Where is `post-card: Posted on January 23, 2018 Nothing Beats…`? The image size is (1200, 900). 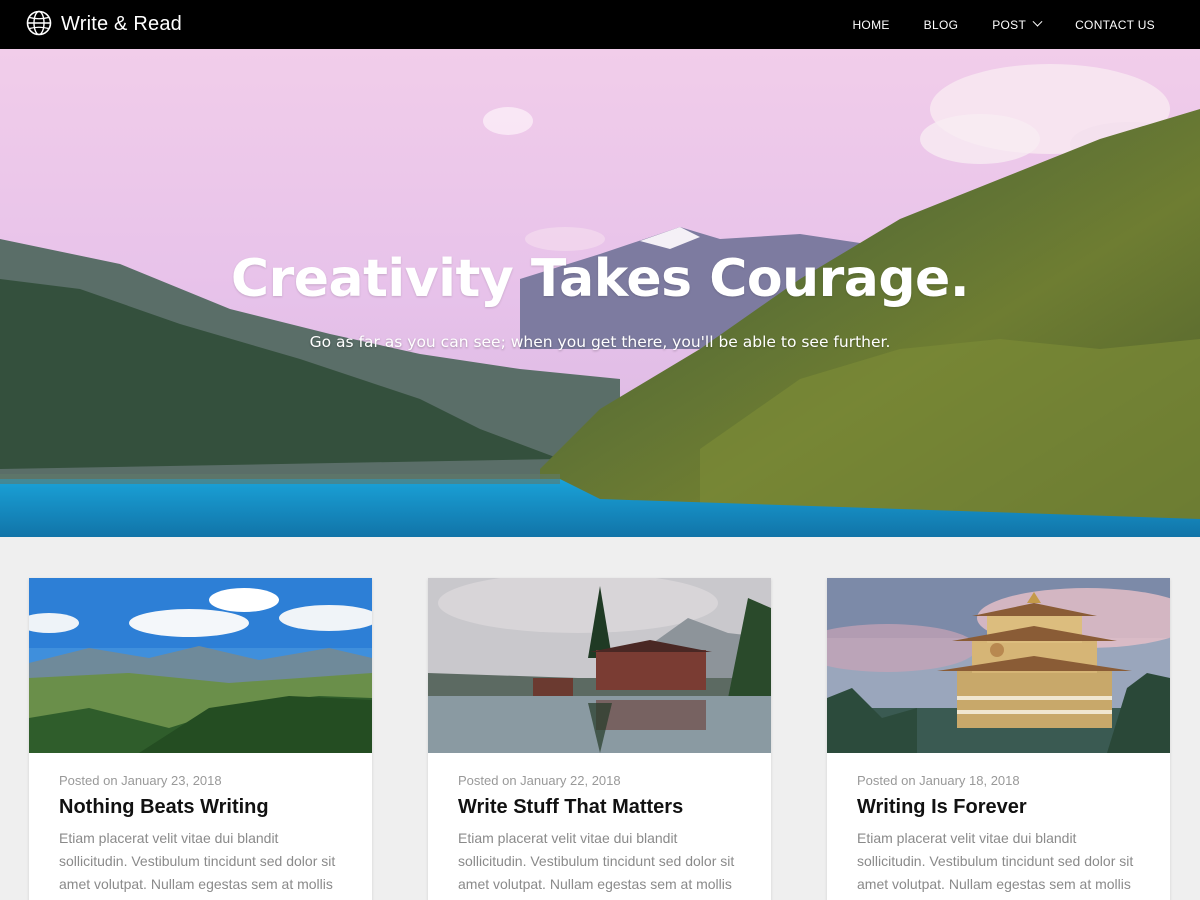 post-card: Posted on January 23, 2018 Nothing Beats… is located at coordinates (200, 739).